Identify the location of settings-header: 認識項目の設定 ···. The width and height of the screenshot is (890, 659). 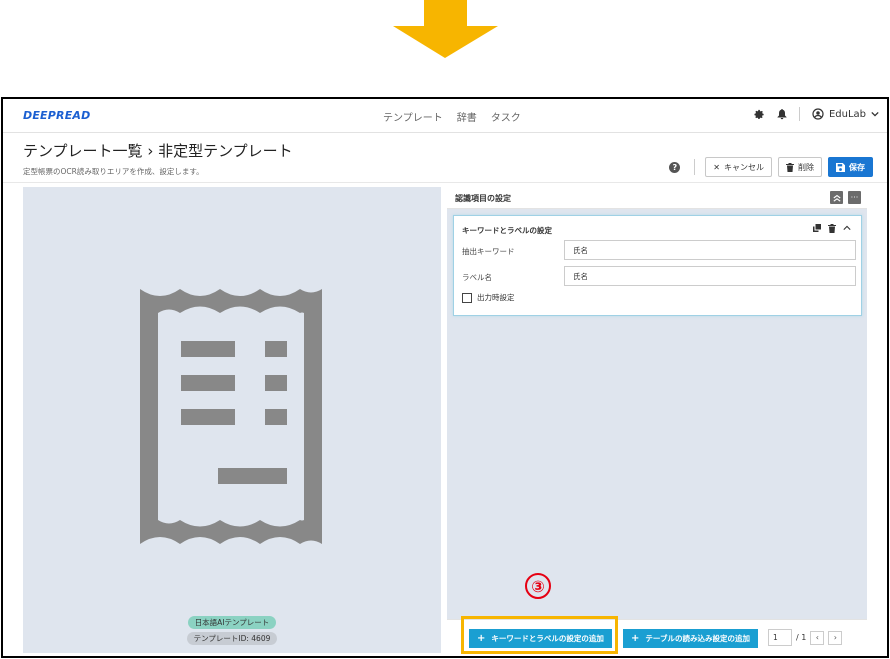
(657, 198).